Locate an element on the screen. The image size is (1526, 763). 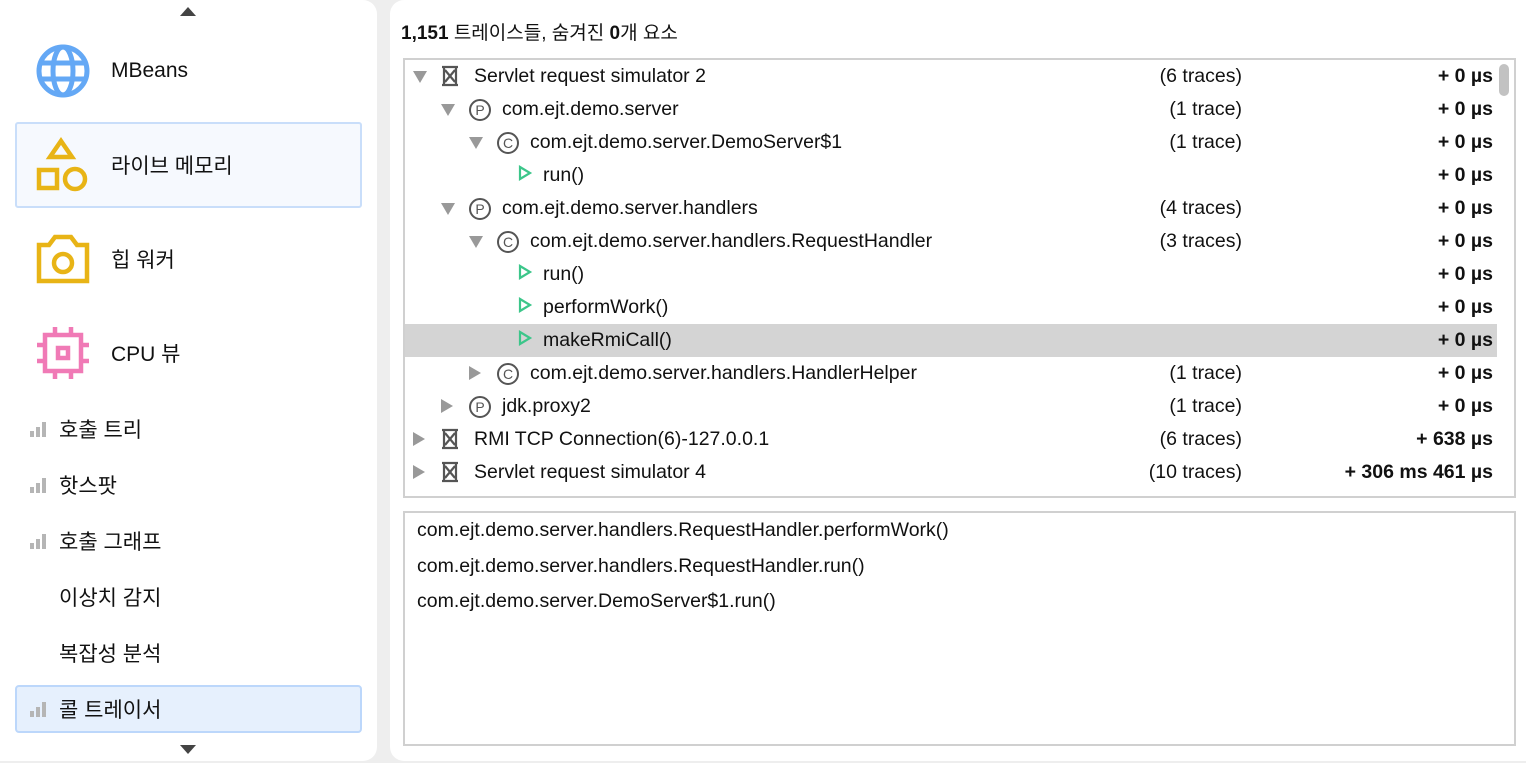
sidebar-item-outlier-detection: 이상치 감지 is located at coordinates (188, 597).